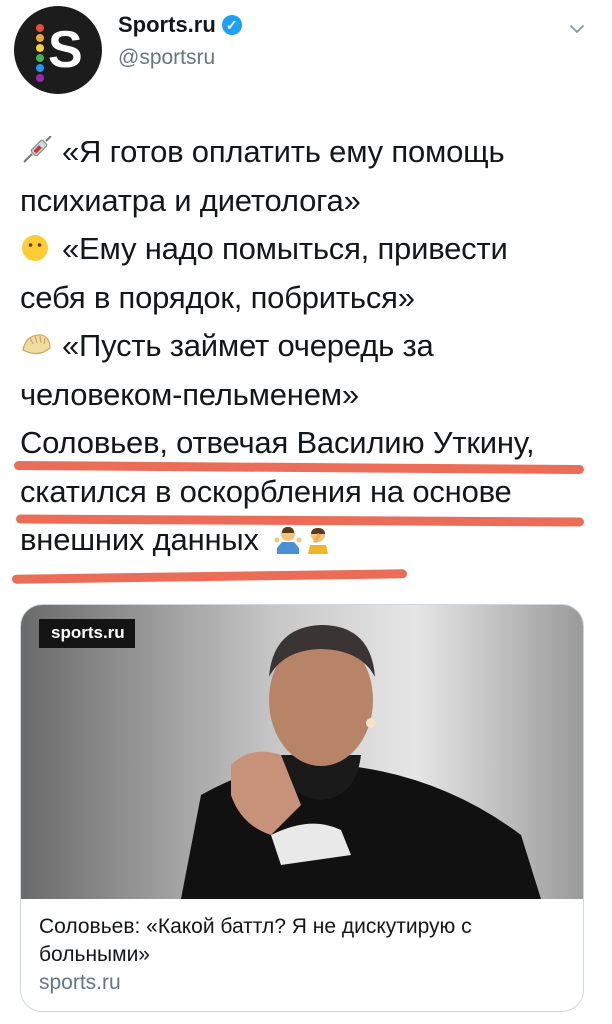 The height and width of the screenshot is (1024, 612). I want to click on tweet-line-text: «Я готов оплатить ему помощь, so click(283, 151).